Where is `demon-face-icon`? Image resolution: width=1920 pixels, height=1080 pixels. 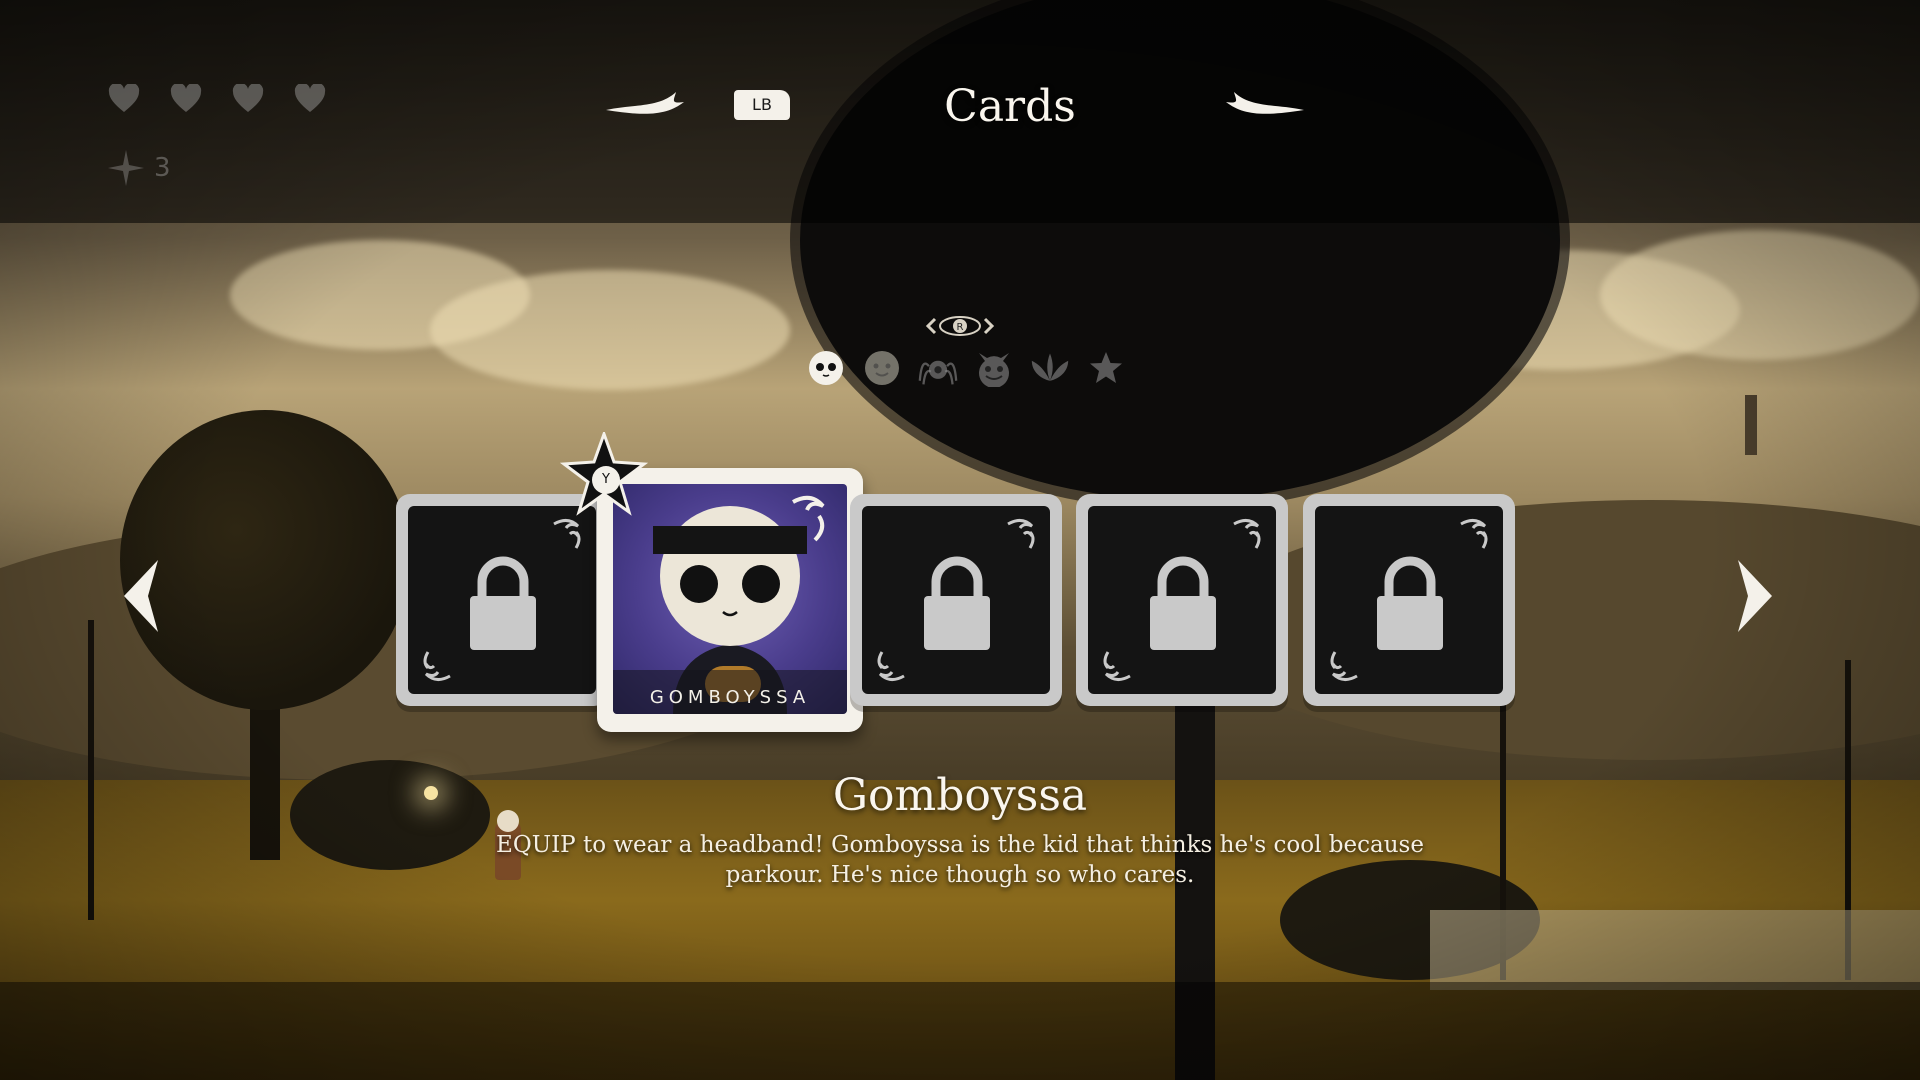 demon-face-icon is located at coordinates (994, 370).